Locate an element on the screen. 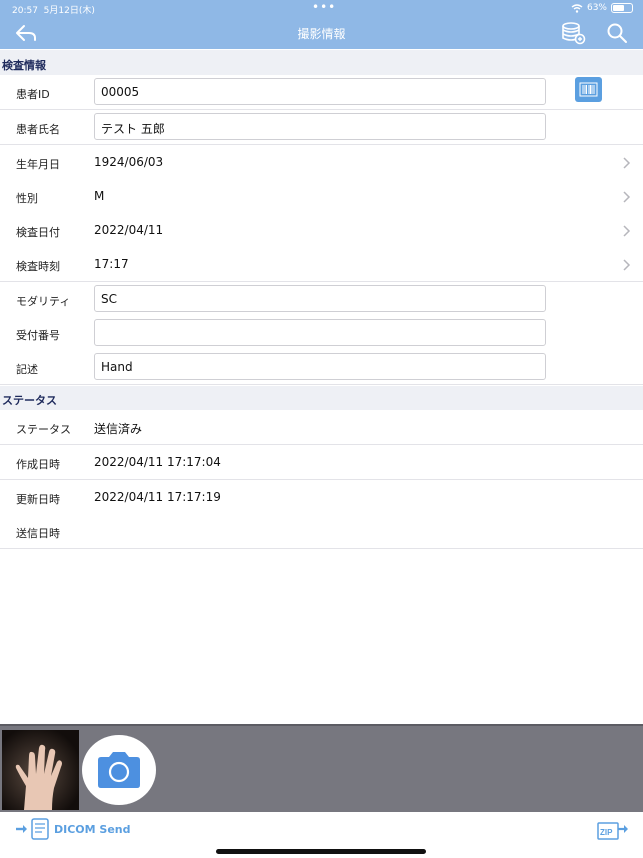 This screenshot has height=858, width=643. modality-input: SC is located at coordinates (320, 298).